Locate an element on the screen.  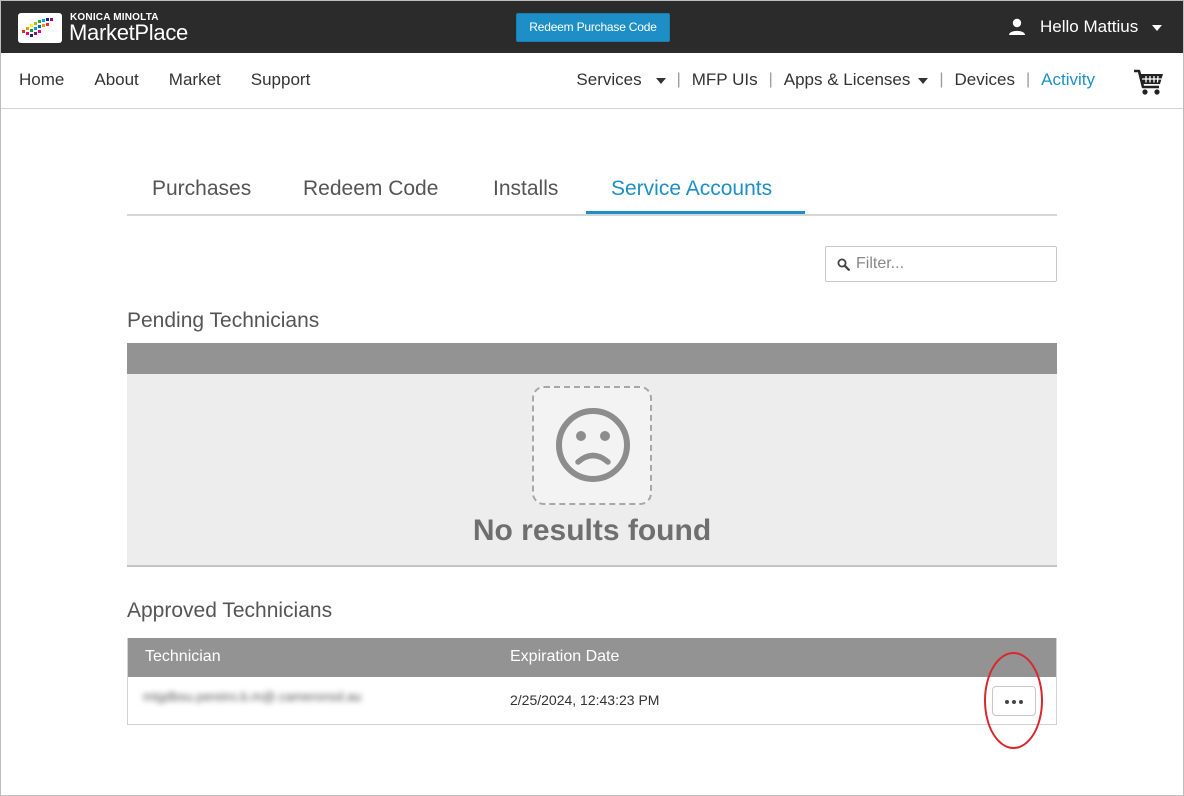
more-options-icon is located at coordinates (1014, 702).